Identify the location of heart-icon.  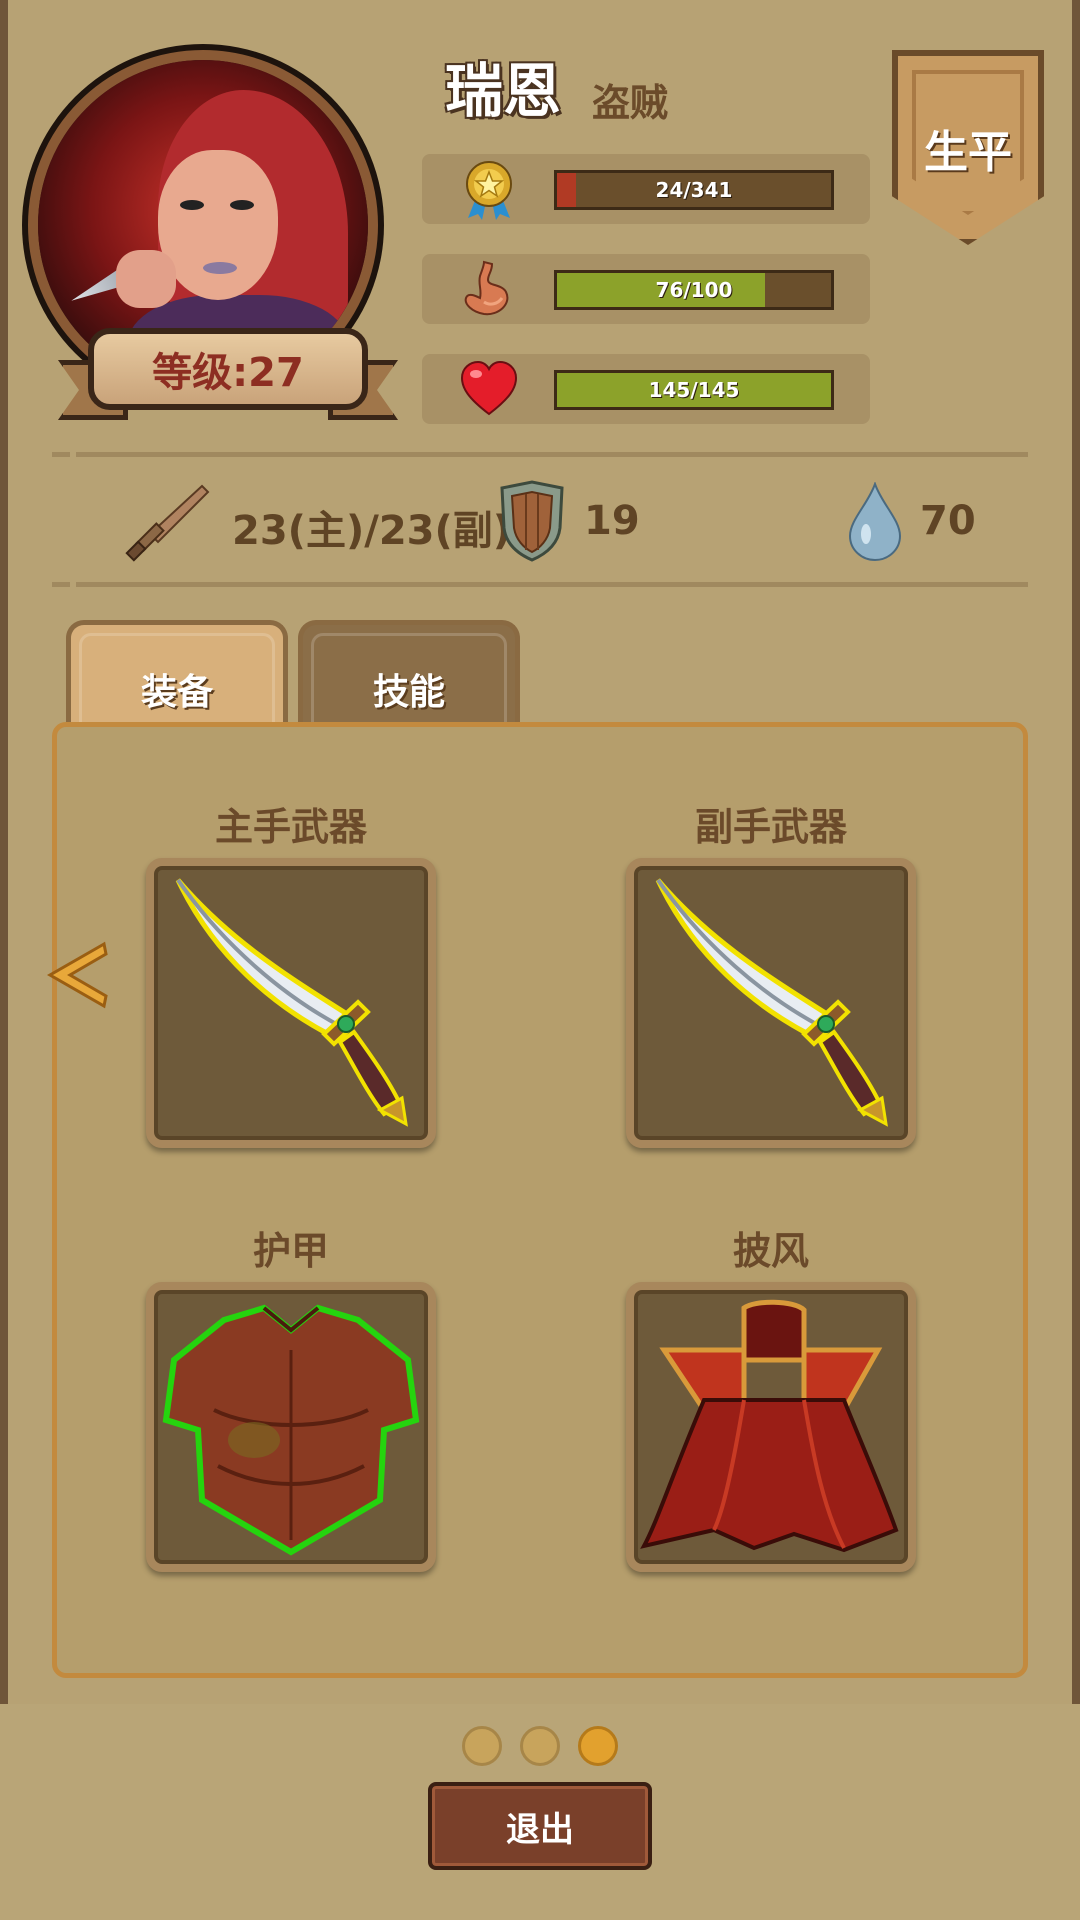
(489, 388).